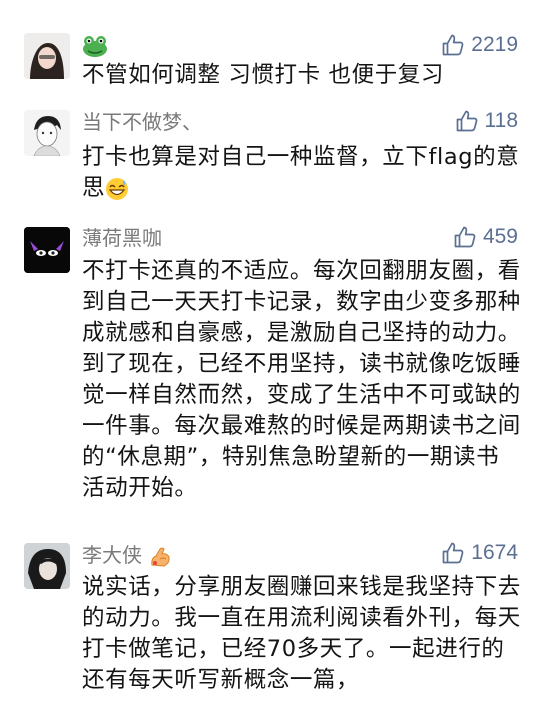 Image resolution: width=542 pixels, height=702 pixels. I want to click on frog-emoji-icon, so click(95, 46).